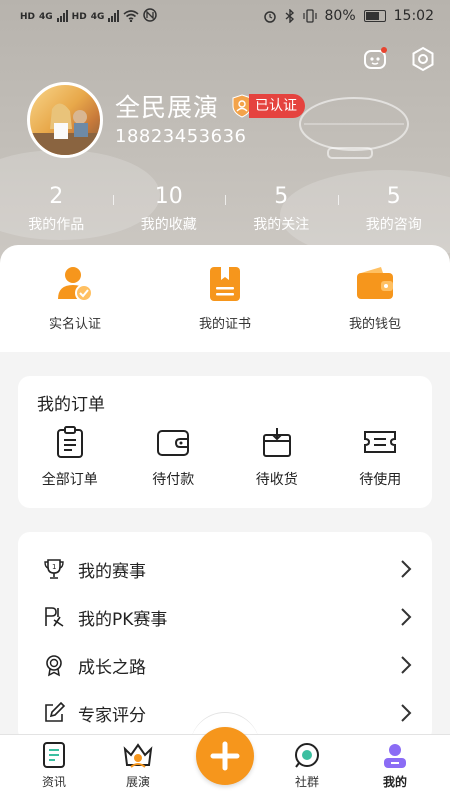  I want to click on avatar-photo, so click(65, 120).